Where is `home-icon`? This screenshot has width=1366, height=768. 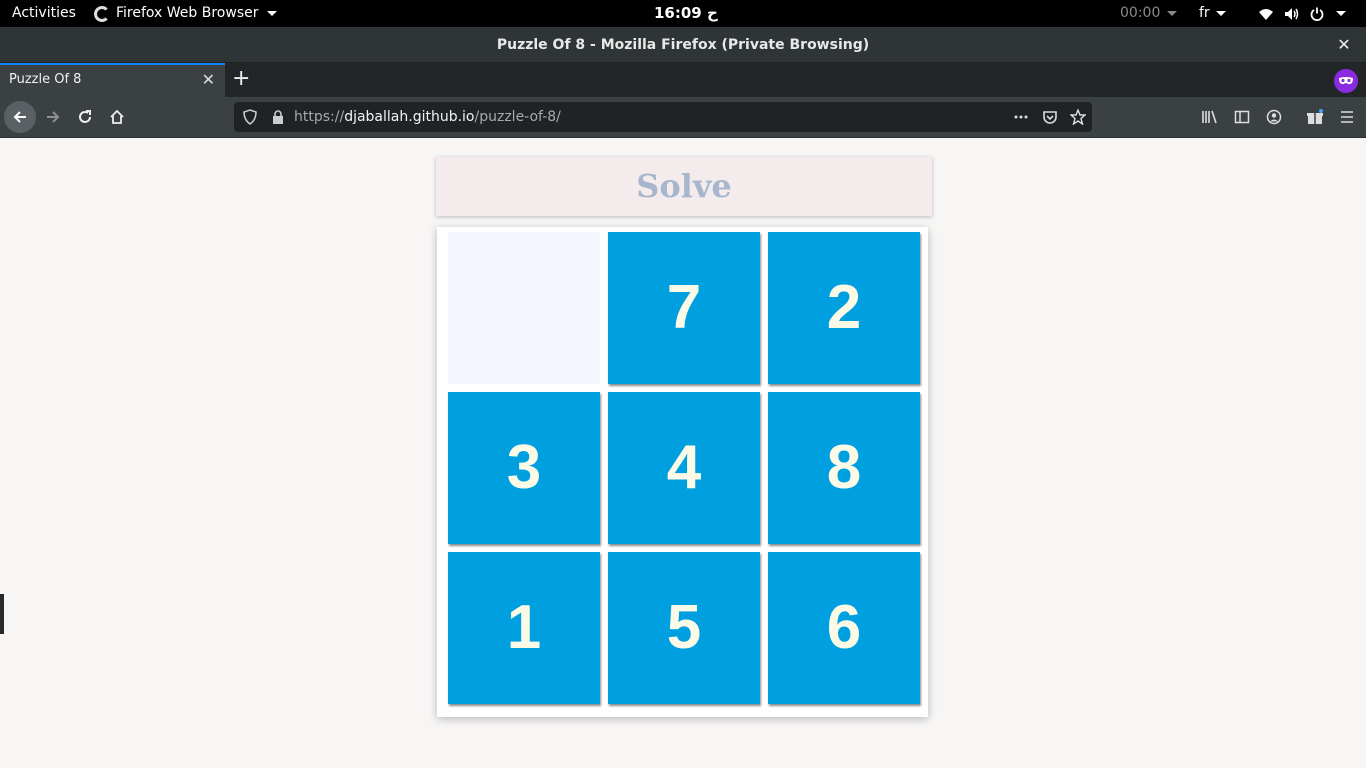 home-icon is located at coordinates (117, 116).